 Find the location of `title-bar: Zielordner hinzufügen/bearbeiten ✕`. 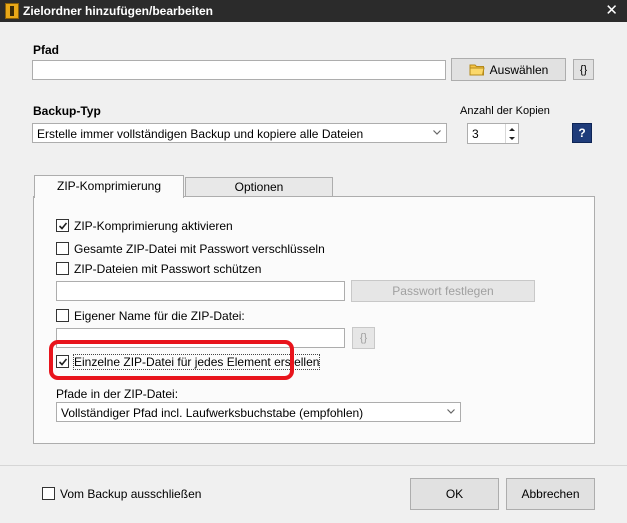

title-bar: Zielordner hinzufügen/bearbeiten ✕ is located at coordinates (313, 11).